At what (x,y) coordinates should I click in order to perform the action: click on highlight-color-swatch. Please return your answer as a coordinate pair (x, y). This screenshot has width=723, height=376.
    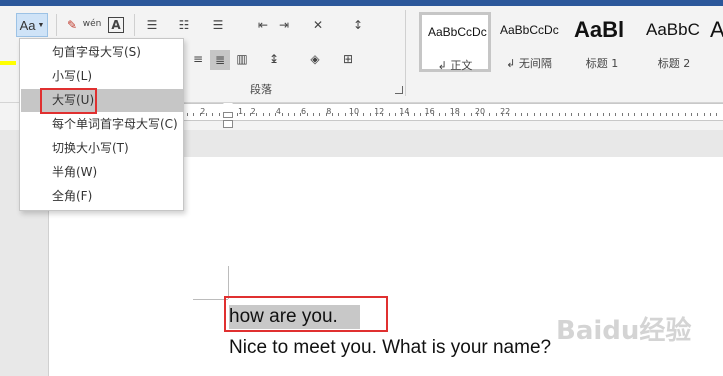
    Looking at the image, I should click on (8, 63).